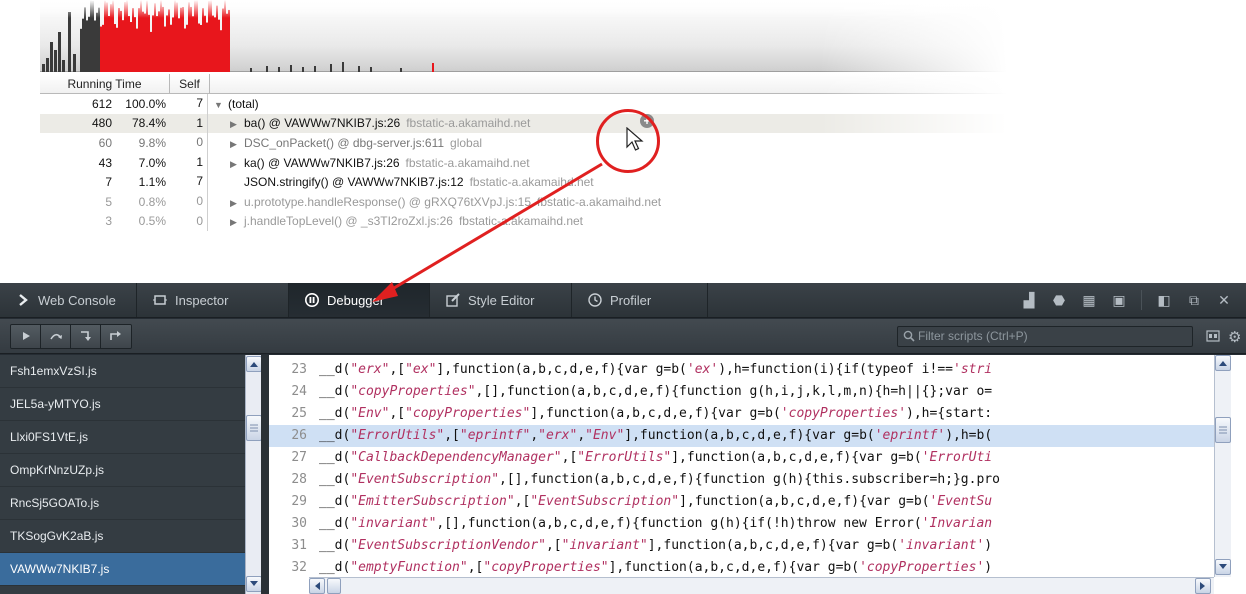 The image size is (1246, 594). Describe the element at coordinates (356, 300) in the screenshot. I see `tab-label: Debugger` at that location.